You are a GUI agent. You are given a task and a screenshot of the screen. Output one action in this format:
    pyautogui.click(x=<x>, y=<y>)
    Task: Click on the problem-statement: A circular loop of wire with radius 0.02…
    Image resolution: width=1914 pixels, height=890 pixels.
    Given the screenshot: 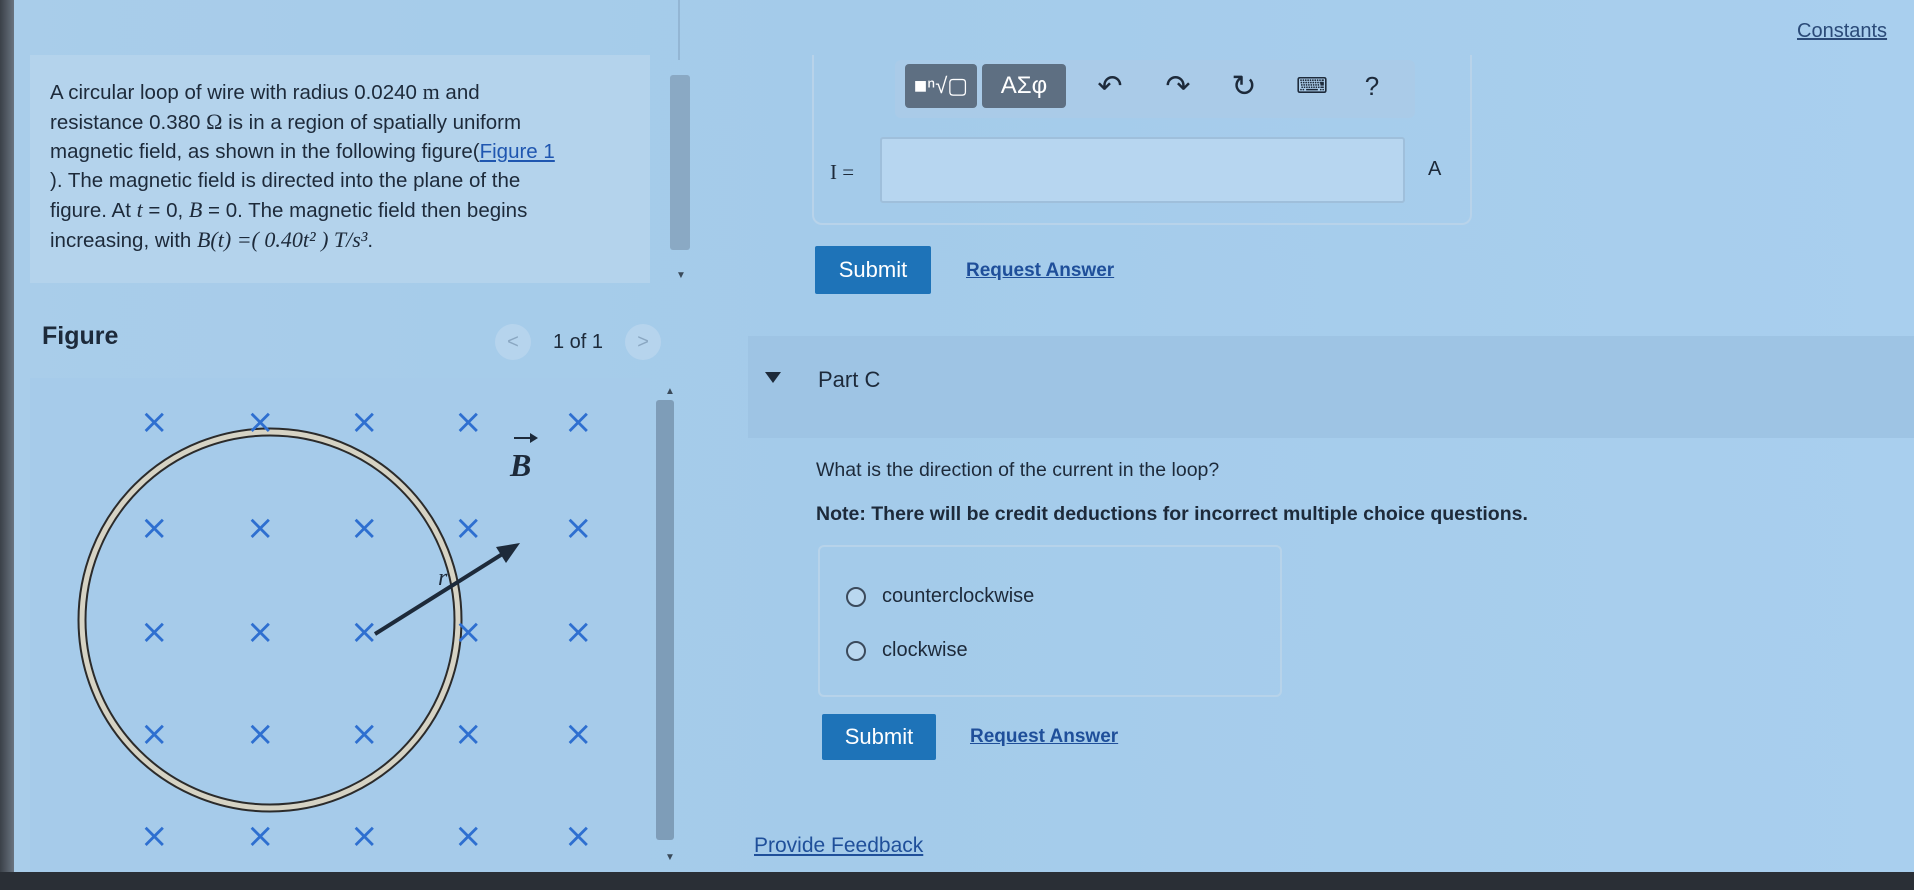 What is the action you would take?
    pyautogui.click(x=340, y=169)
    